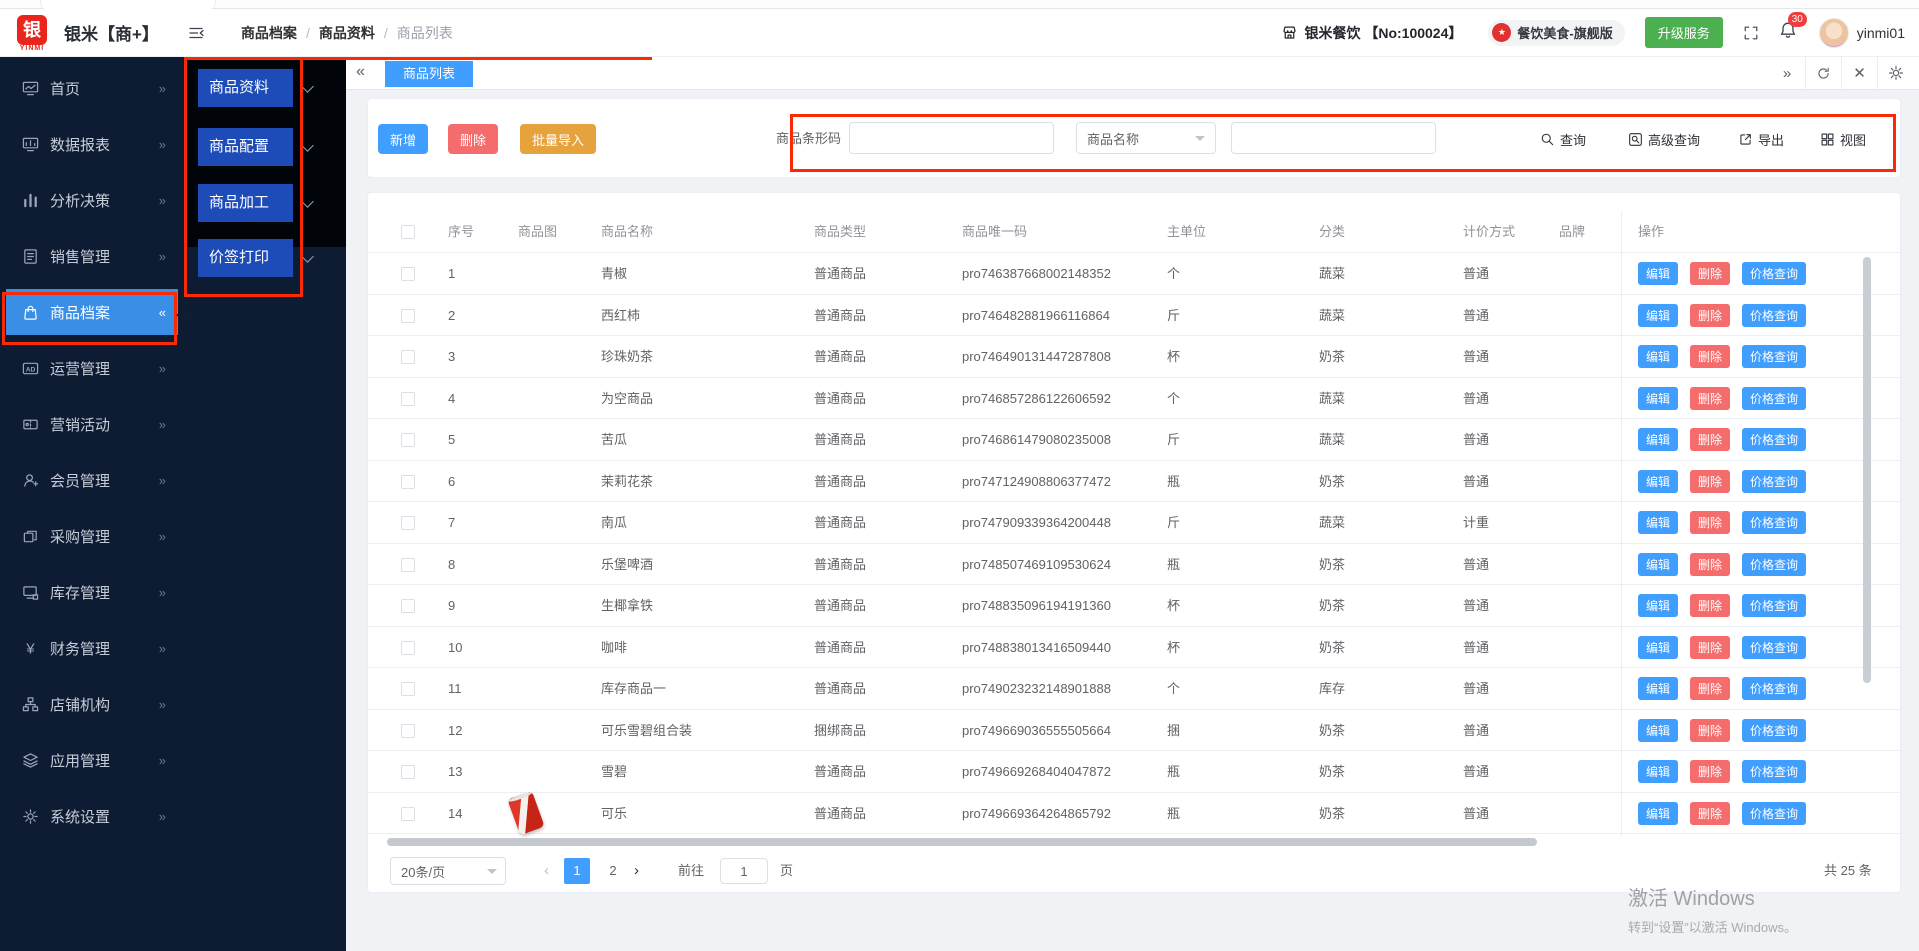 The height and width of the screenshot is (951, 1919). What do you see at coordinates (744, 871) in the screenshot?
I see `goto-page-input` at bounding box center [744, 871].